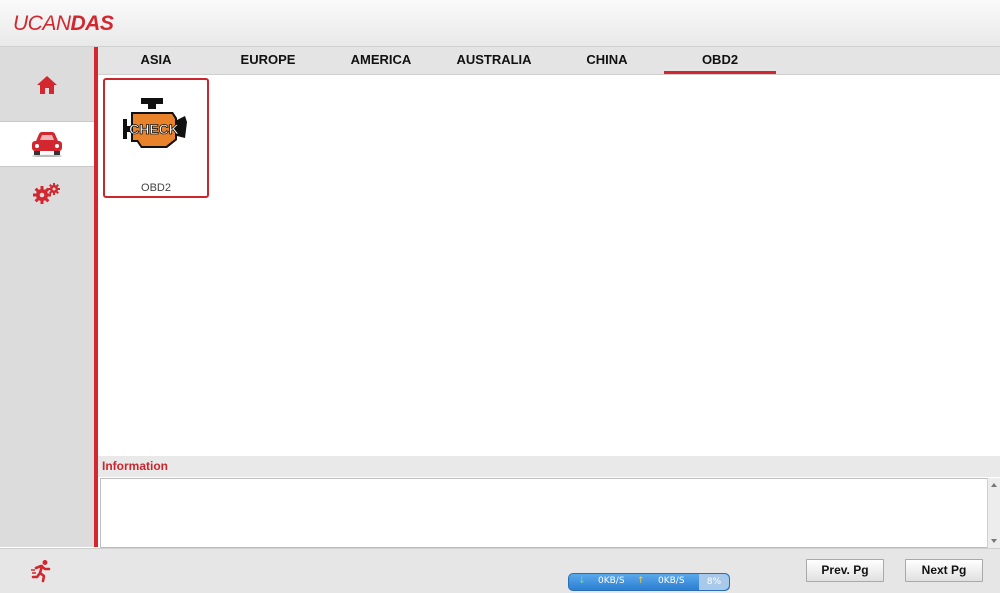  What do you see at coordinates (500, 23) in the screenshot?
I see `title-bar: UCANDAS` at bounding box center [500, 23].